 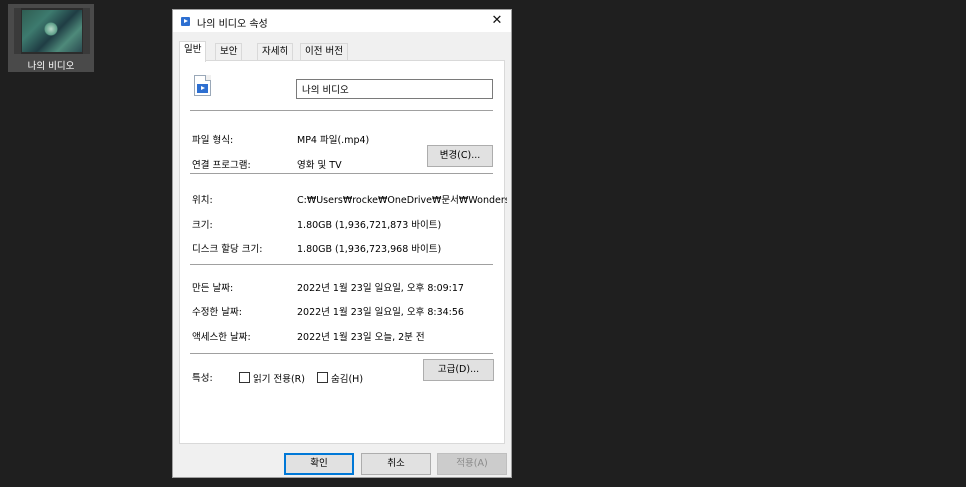 I want to click on opens-with-label: 연결 프로그램:, so click(x=221, y=165).